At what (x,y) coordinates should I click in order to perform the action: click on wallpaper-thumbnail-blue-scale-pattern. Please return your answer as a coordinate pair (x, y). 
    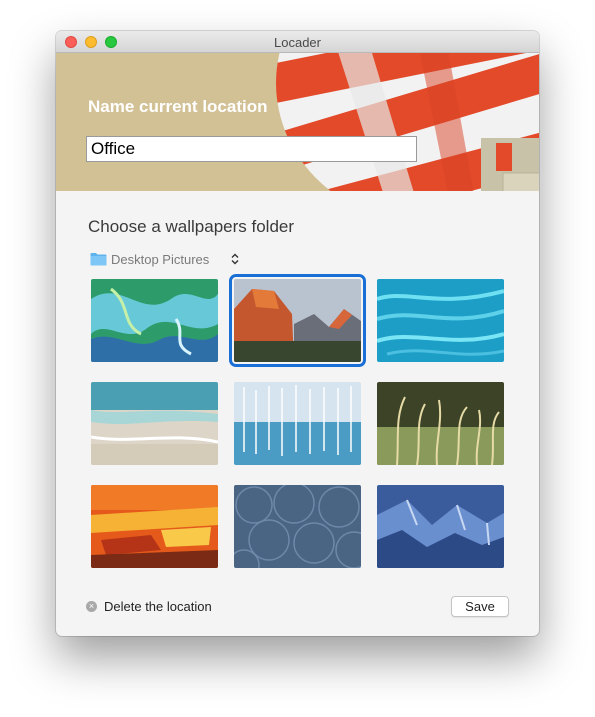
    Looking at the image, I should click on (297, 526).